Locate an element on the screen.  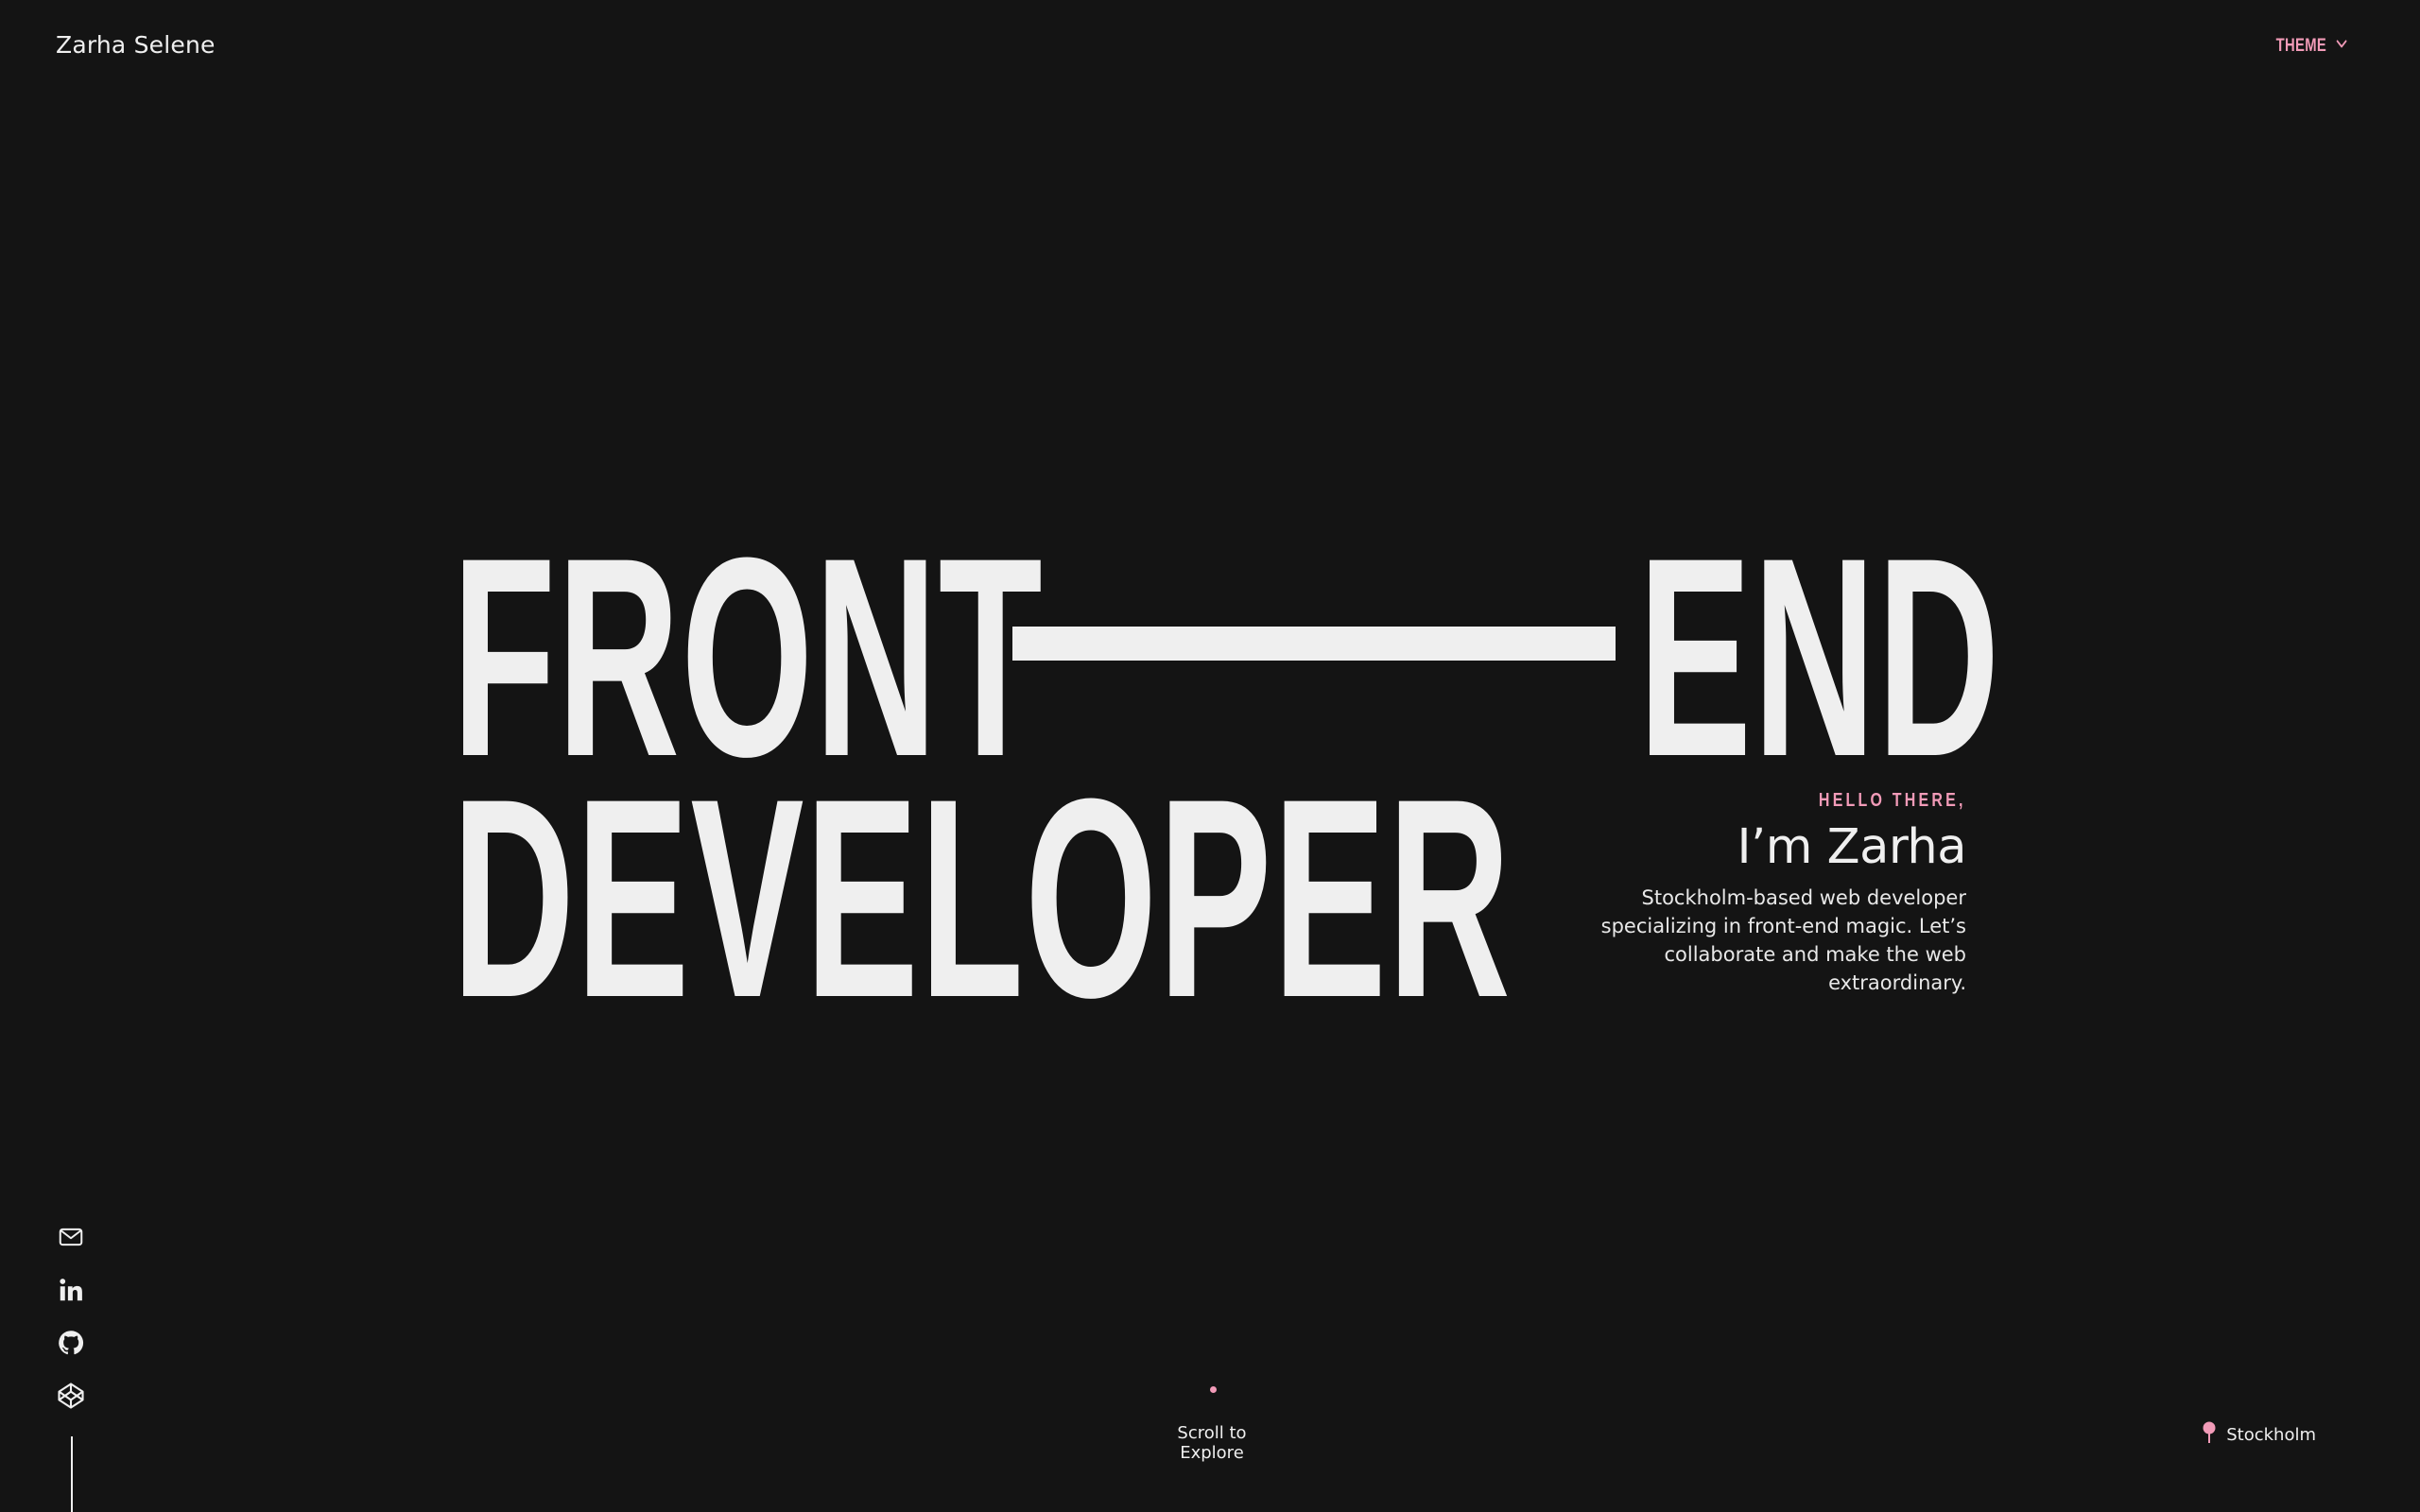
mail-icon is located at coordinates (71, 1239).